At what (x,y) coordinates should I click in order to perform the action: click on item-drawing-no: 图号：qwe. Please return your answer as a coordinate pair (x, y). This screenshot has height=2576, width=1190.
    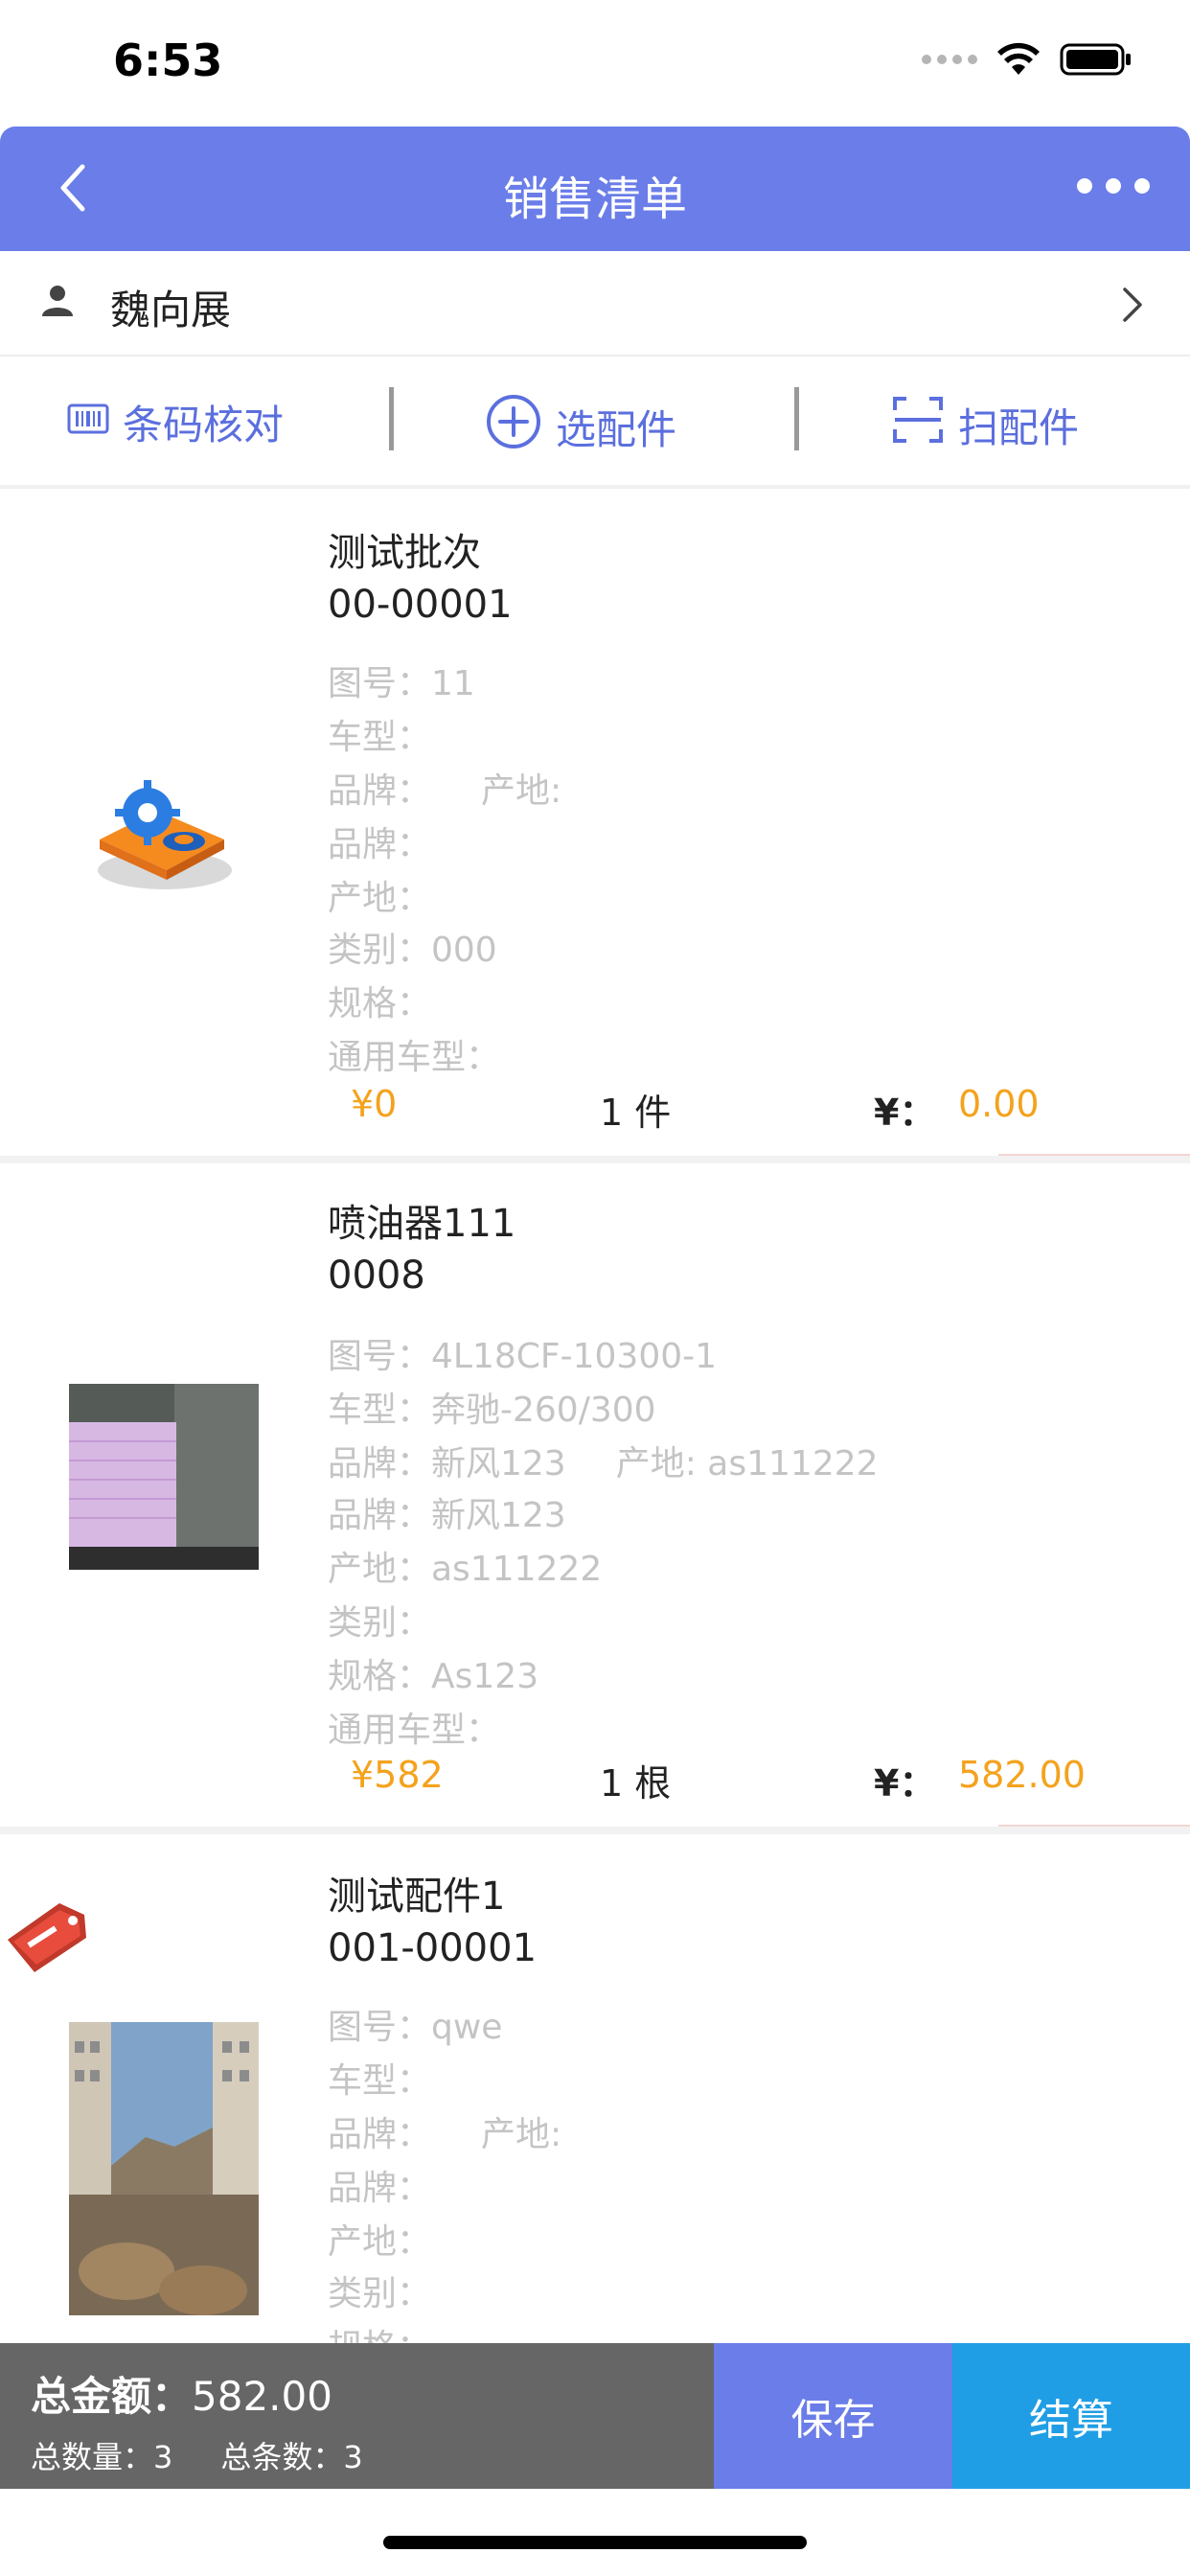
    Looking at the image, I should click on (416, 2027).